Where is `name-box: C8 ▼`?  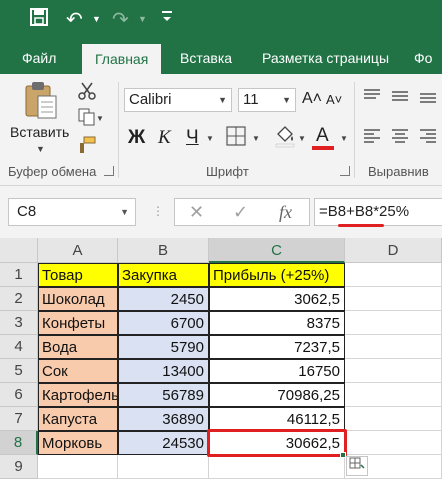
name-box: C8 ▼ is located at coordinates (72, 212).